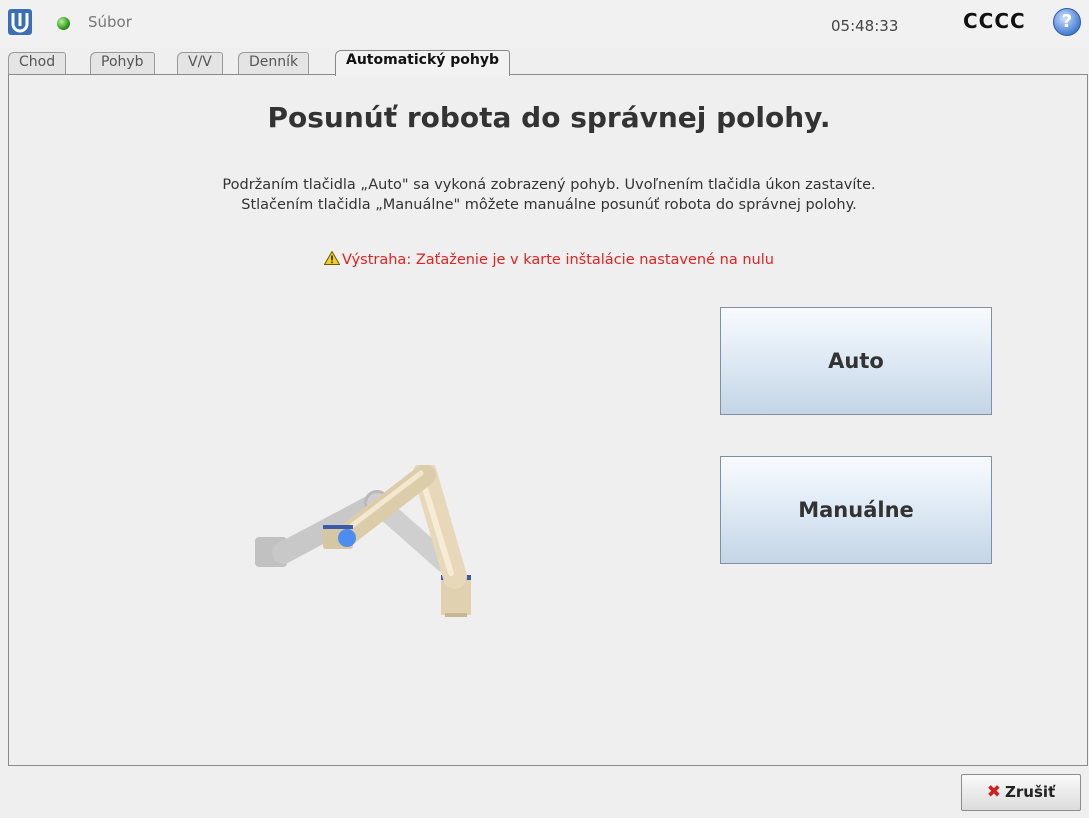  What do you see at coordinates (549, 117) in the screenshot?
I see `page-title: Posunúť robota do správnej polohy.` at bounding box center [549, 117].